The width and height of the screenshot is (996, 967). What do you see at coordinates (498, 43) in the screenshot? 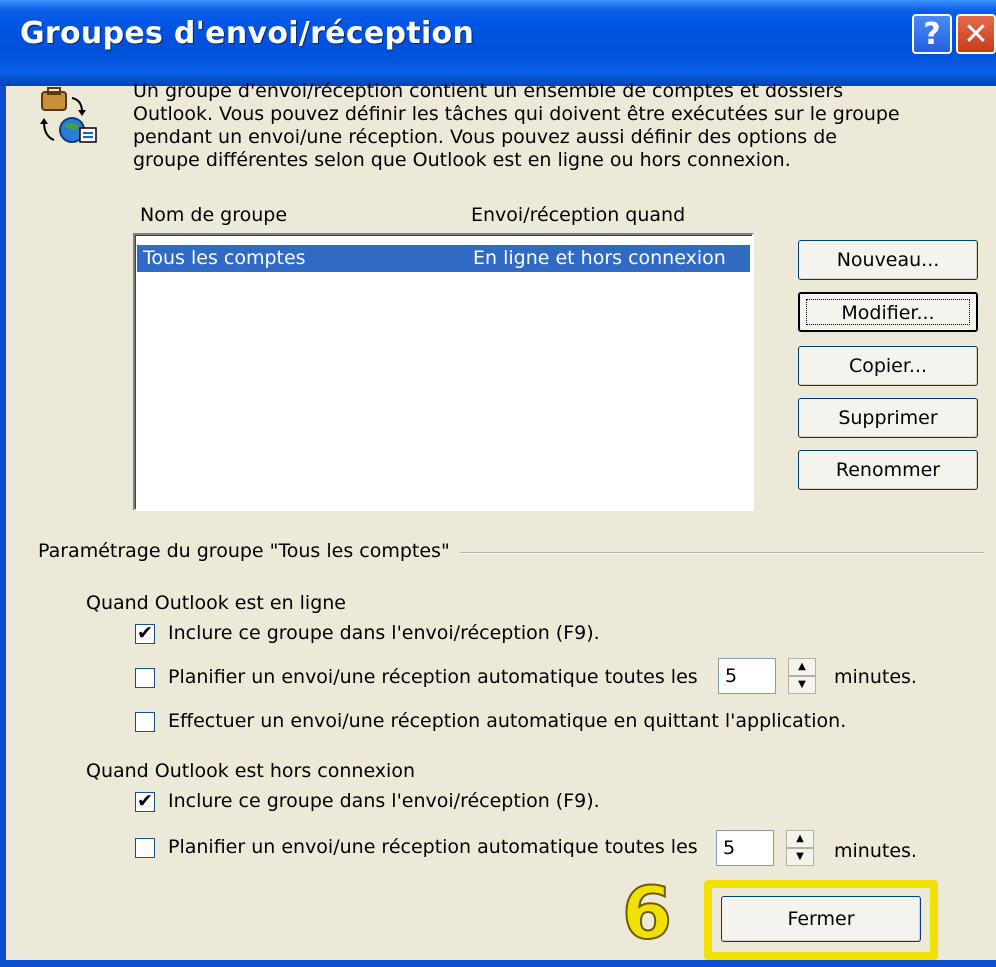
I see `title-bar: Groupes d'envoi/réception ? ✕` at bounding box center [498, 43].